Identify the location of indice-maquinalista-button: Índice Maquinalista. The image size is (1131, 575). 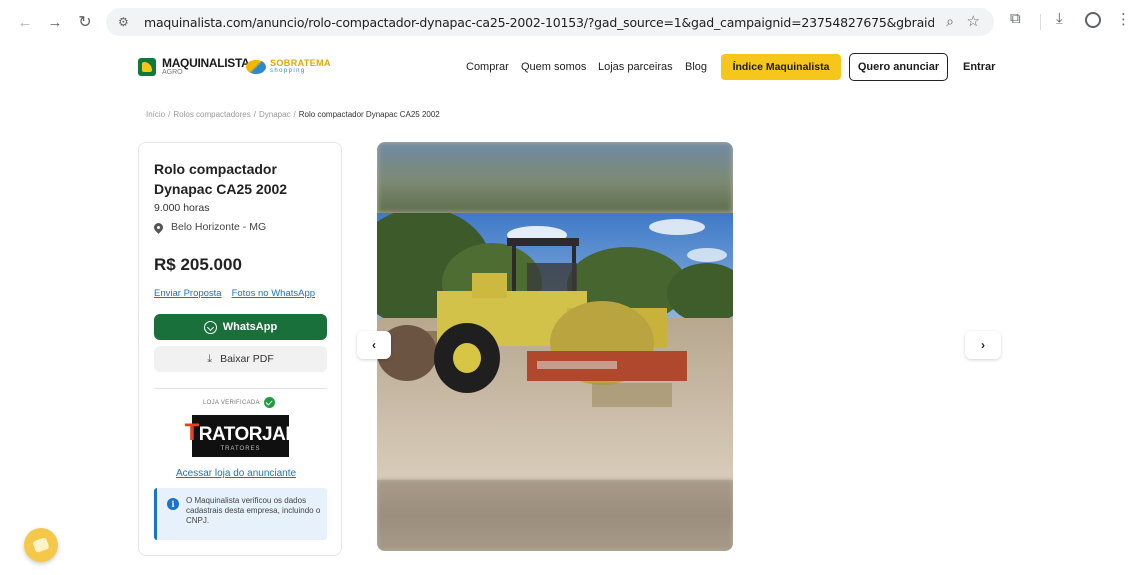
(781, 67).